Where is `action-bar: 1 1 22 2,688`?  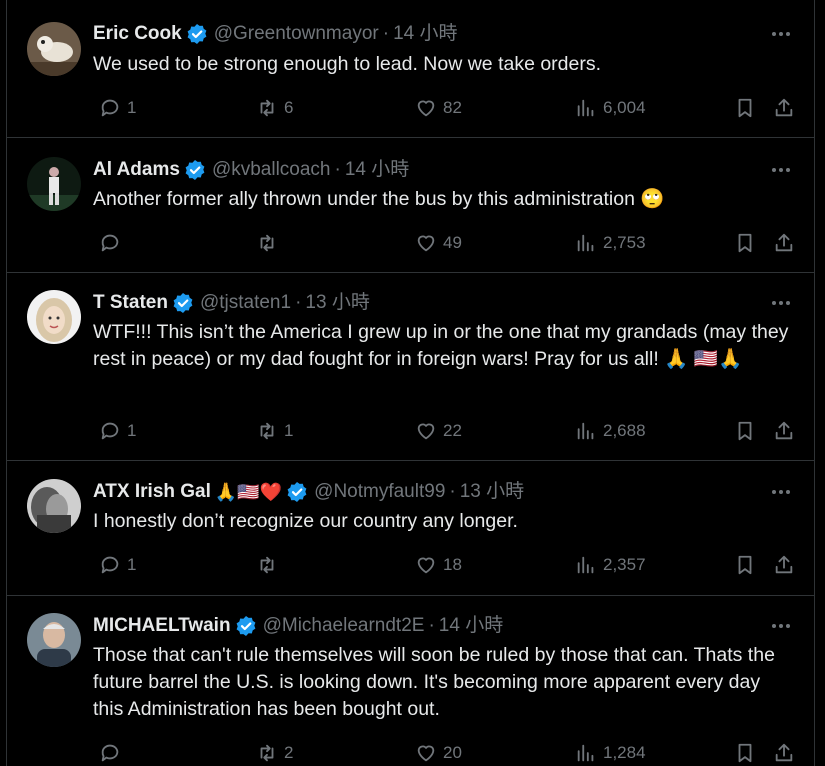
action-bar: 1 1 22 2,688 is located at coordinates (443, 431).